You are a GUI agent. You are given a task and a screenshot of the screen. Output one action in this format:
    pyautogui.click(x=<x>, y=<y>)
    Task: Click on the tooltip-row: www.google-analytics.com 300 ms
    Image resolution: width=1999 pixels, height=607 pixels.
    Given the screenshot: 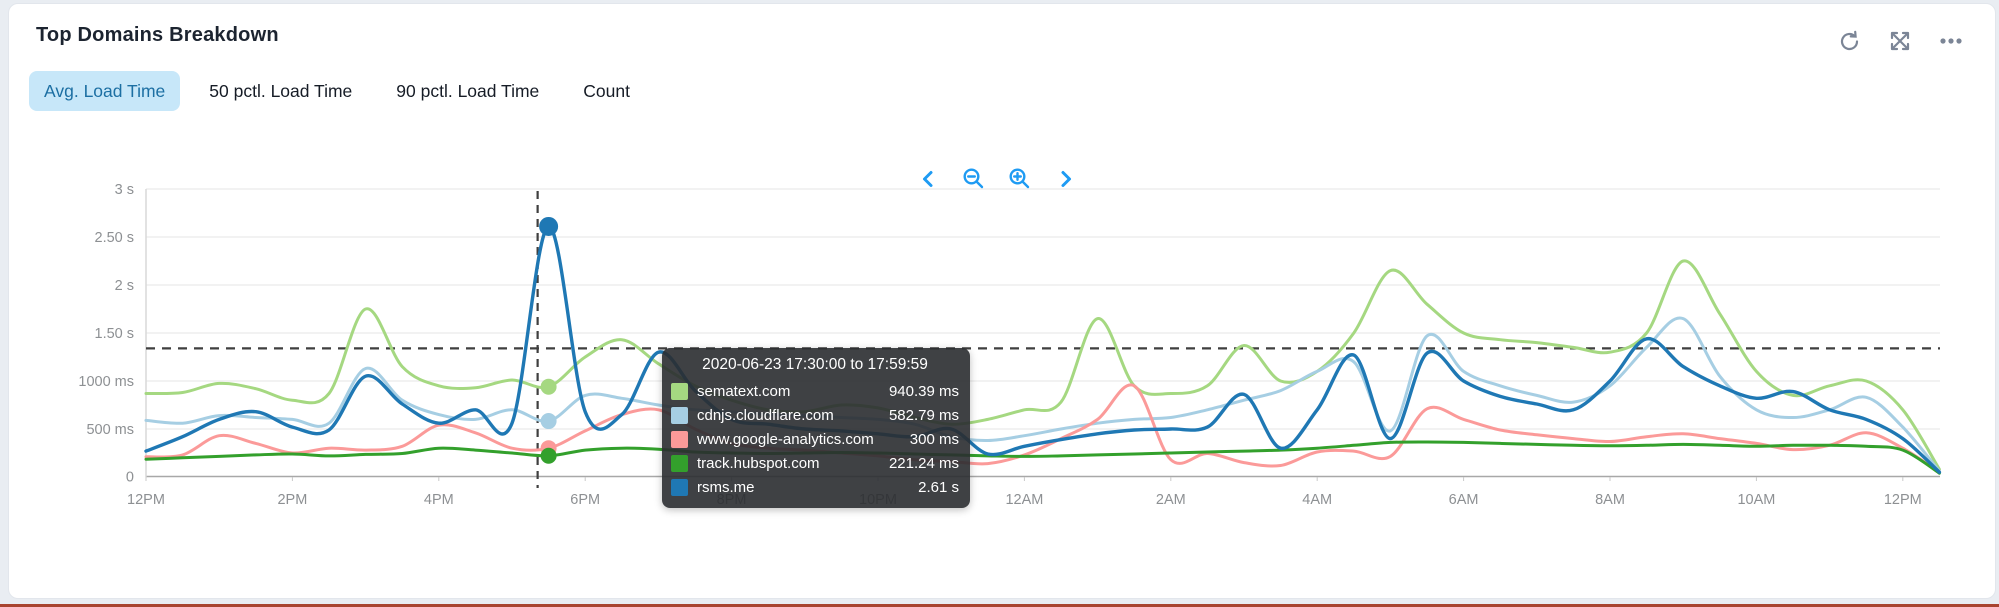 What is the action you would take?
    pyautogui.click(x=815, y=439)
    